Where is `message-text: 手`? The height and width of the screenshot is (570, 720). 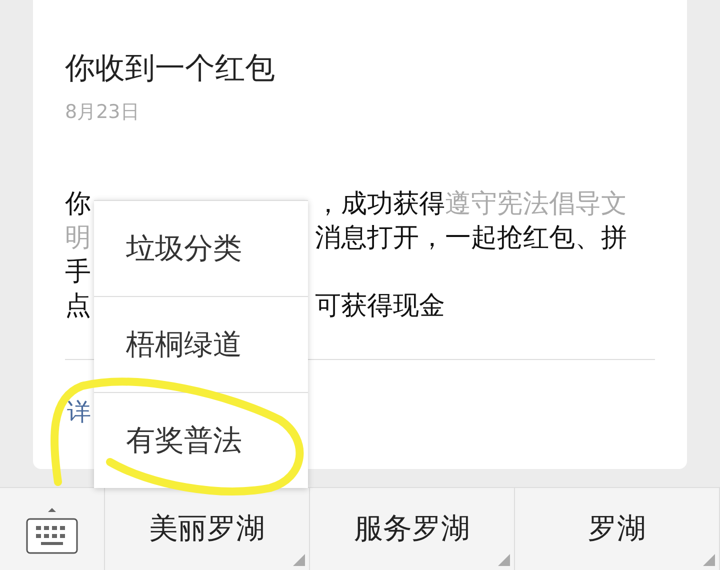 message-text: 手 is located at coordinates (78, 272).